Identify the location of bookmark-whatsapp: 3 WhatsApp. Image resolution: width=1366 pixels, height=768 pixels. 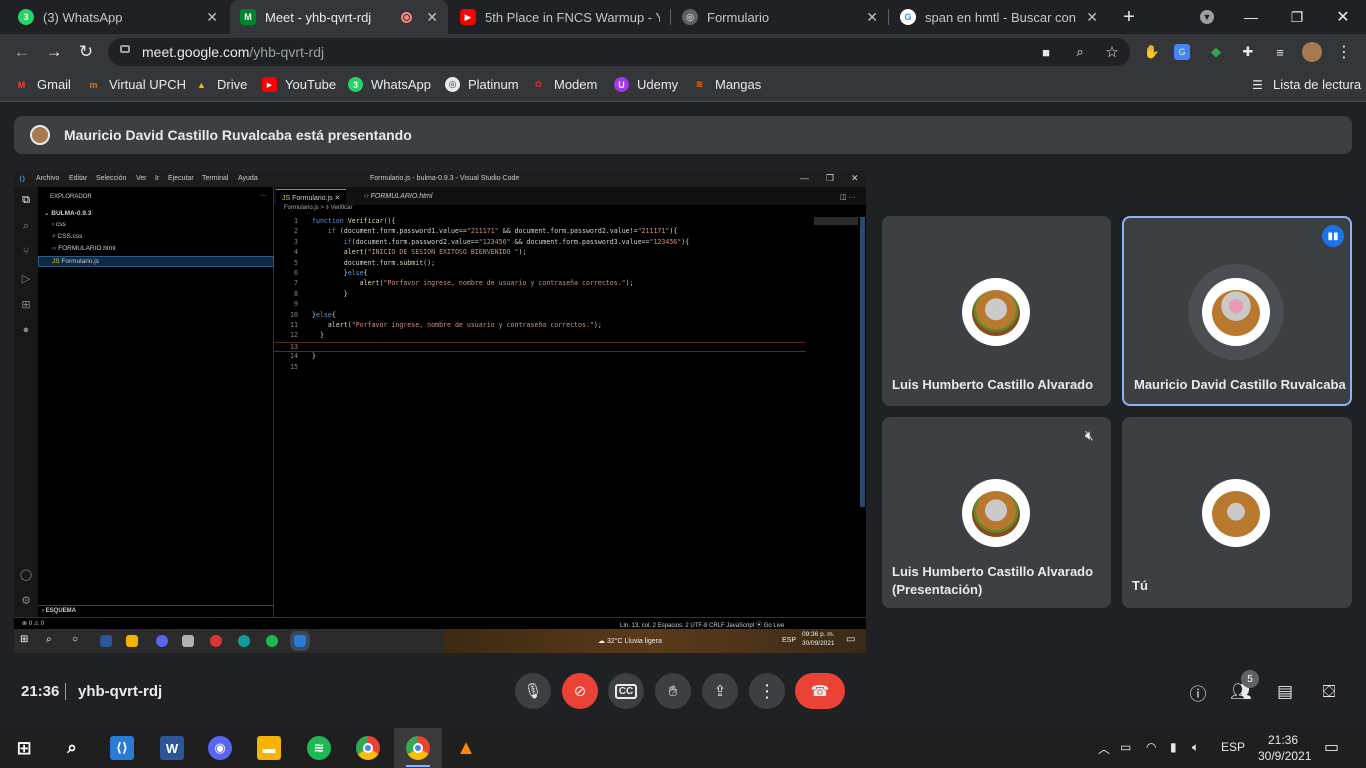
(389, 84).